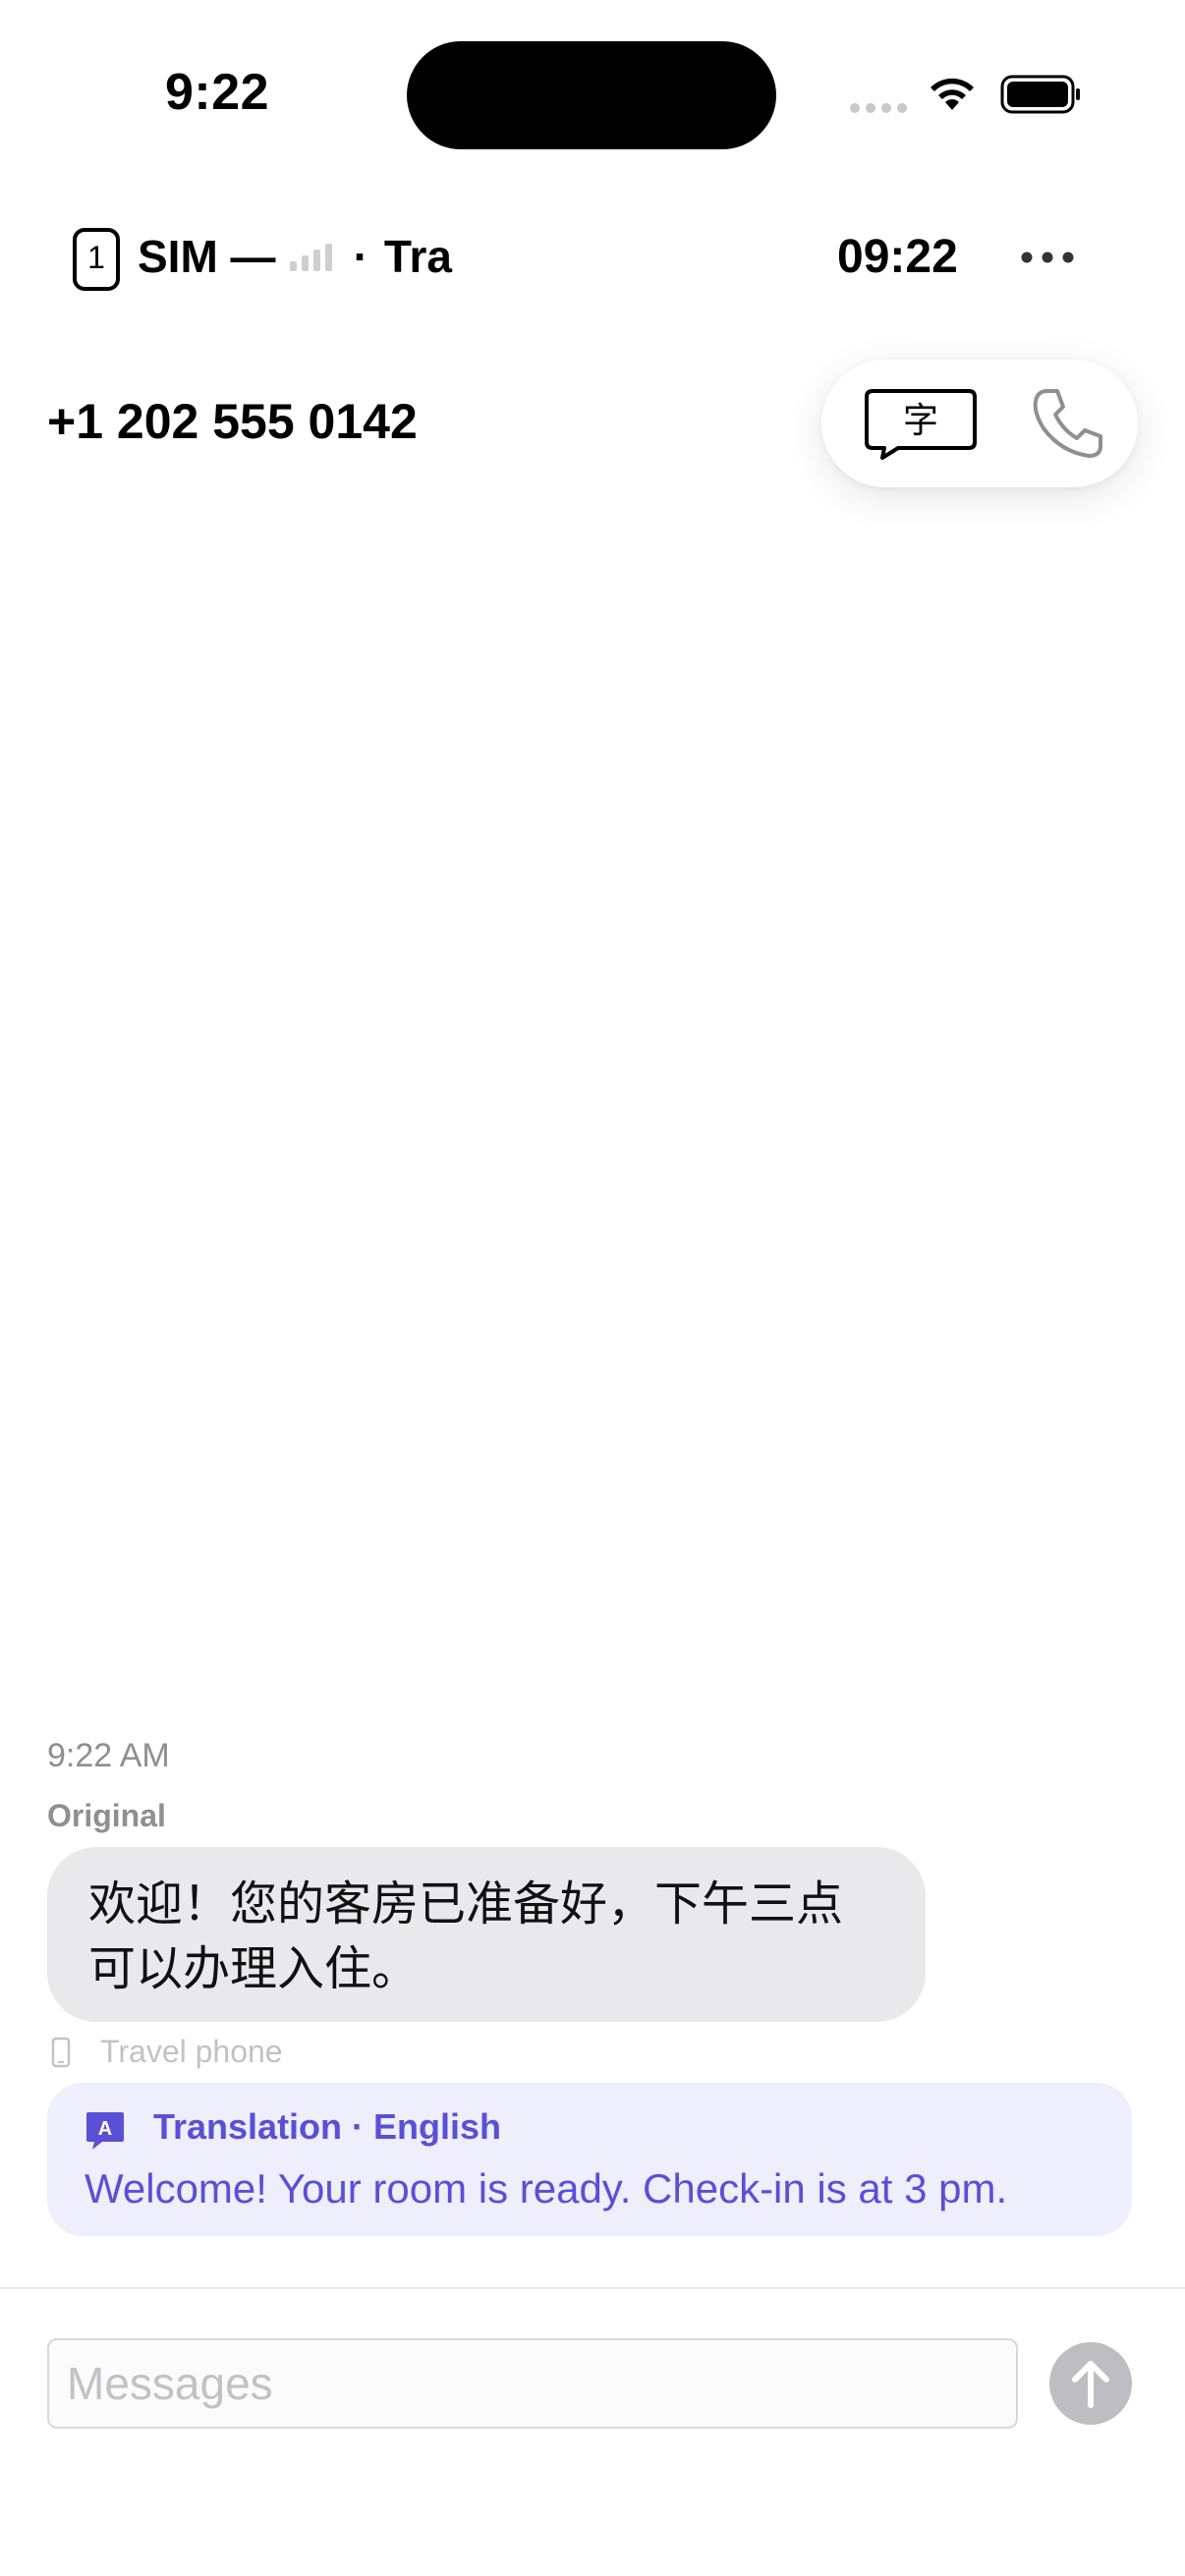 The width and height of the screenshot is (1185, 2576). I want to click on translate-message-icon: 字, so click(920, 424).